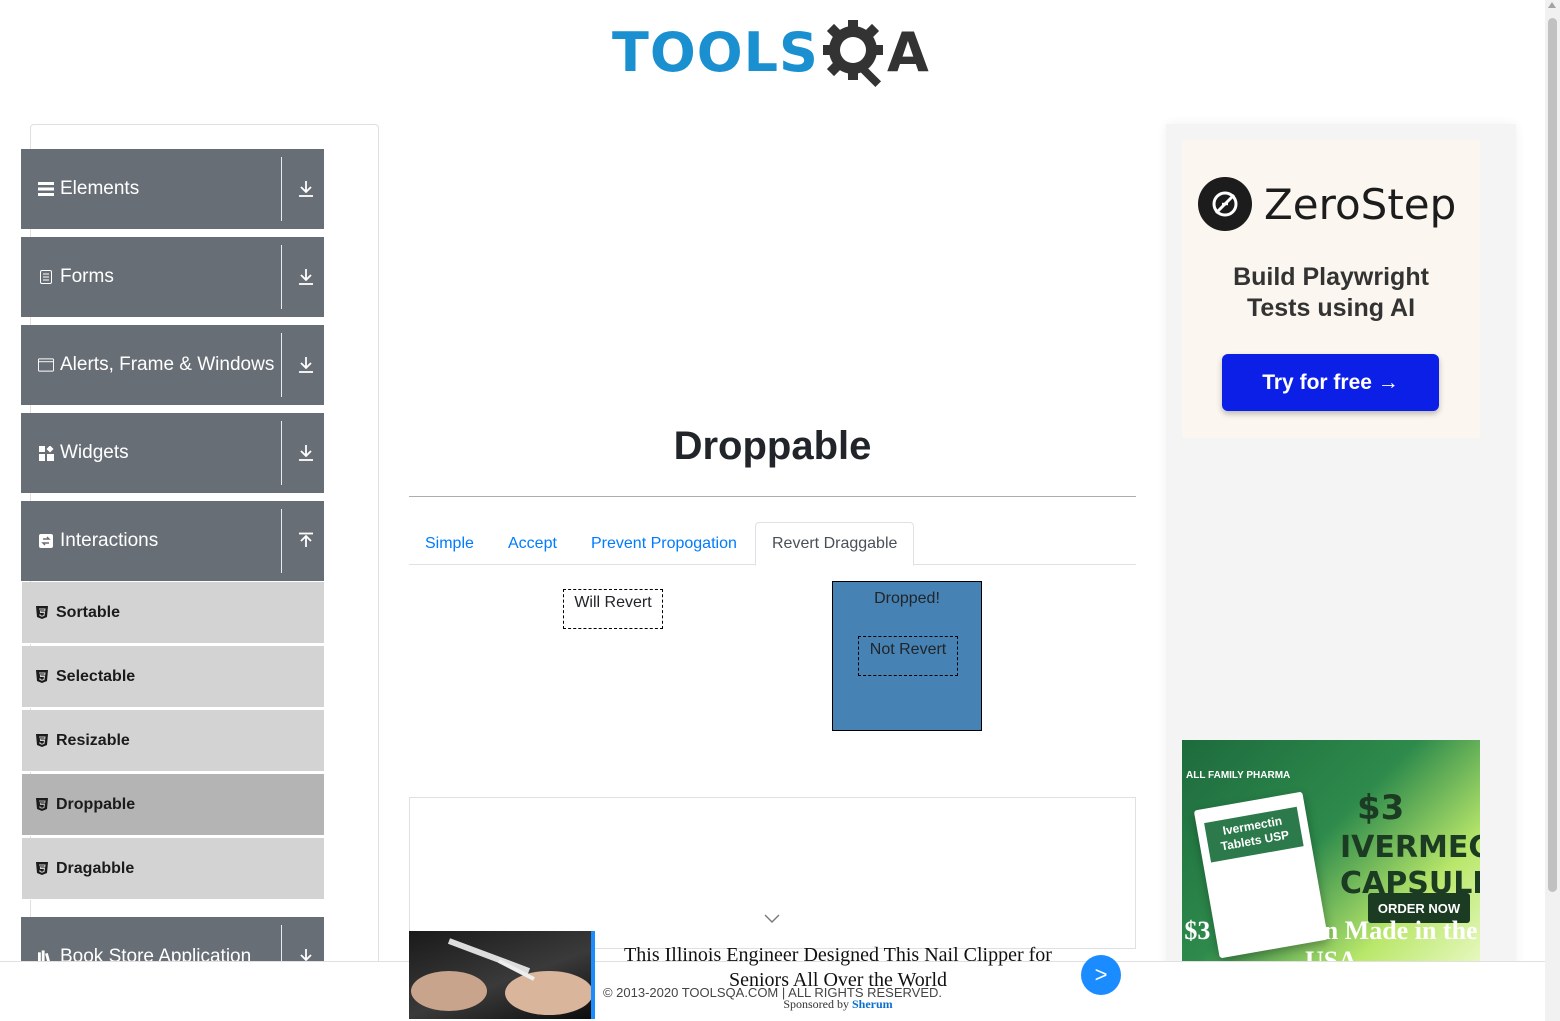  What do you see at coordinates (306, 541) in the screenshot?
I see `collapse-upload-icon` at bounding box center [306, 541].